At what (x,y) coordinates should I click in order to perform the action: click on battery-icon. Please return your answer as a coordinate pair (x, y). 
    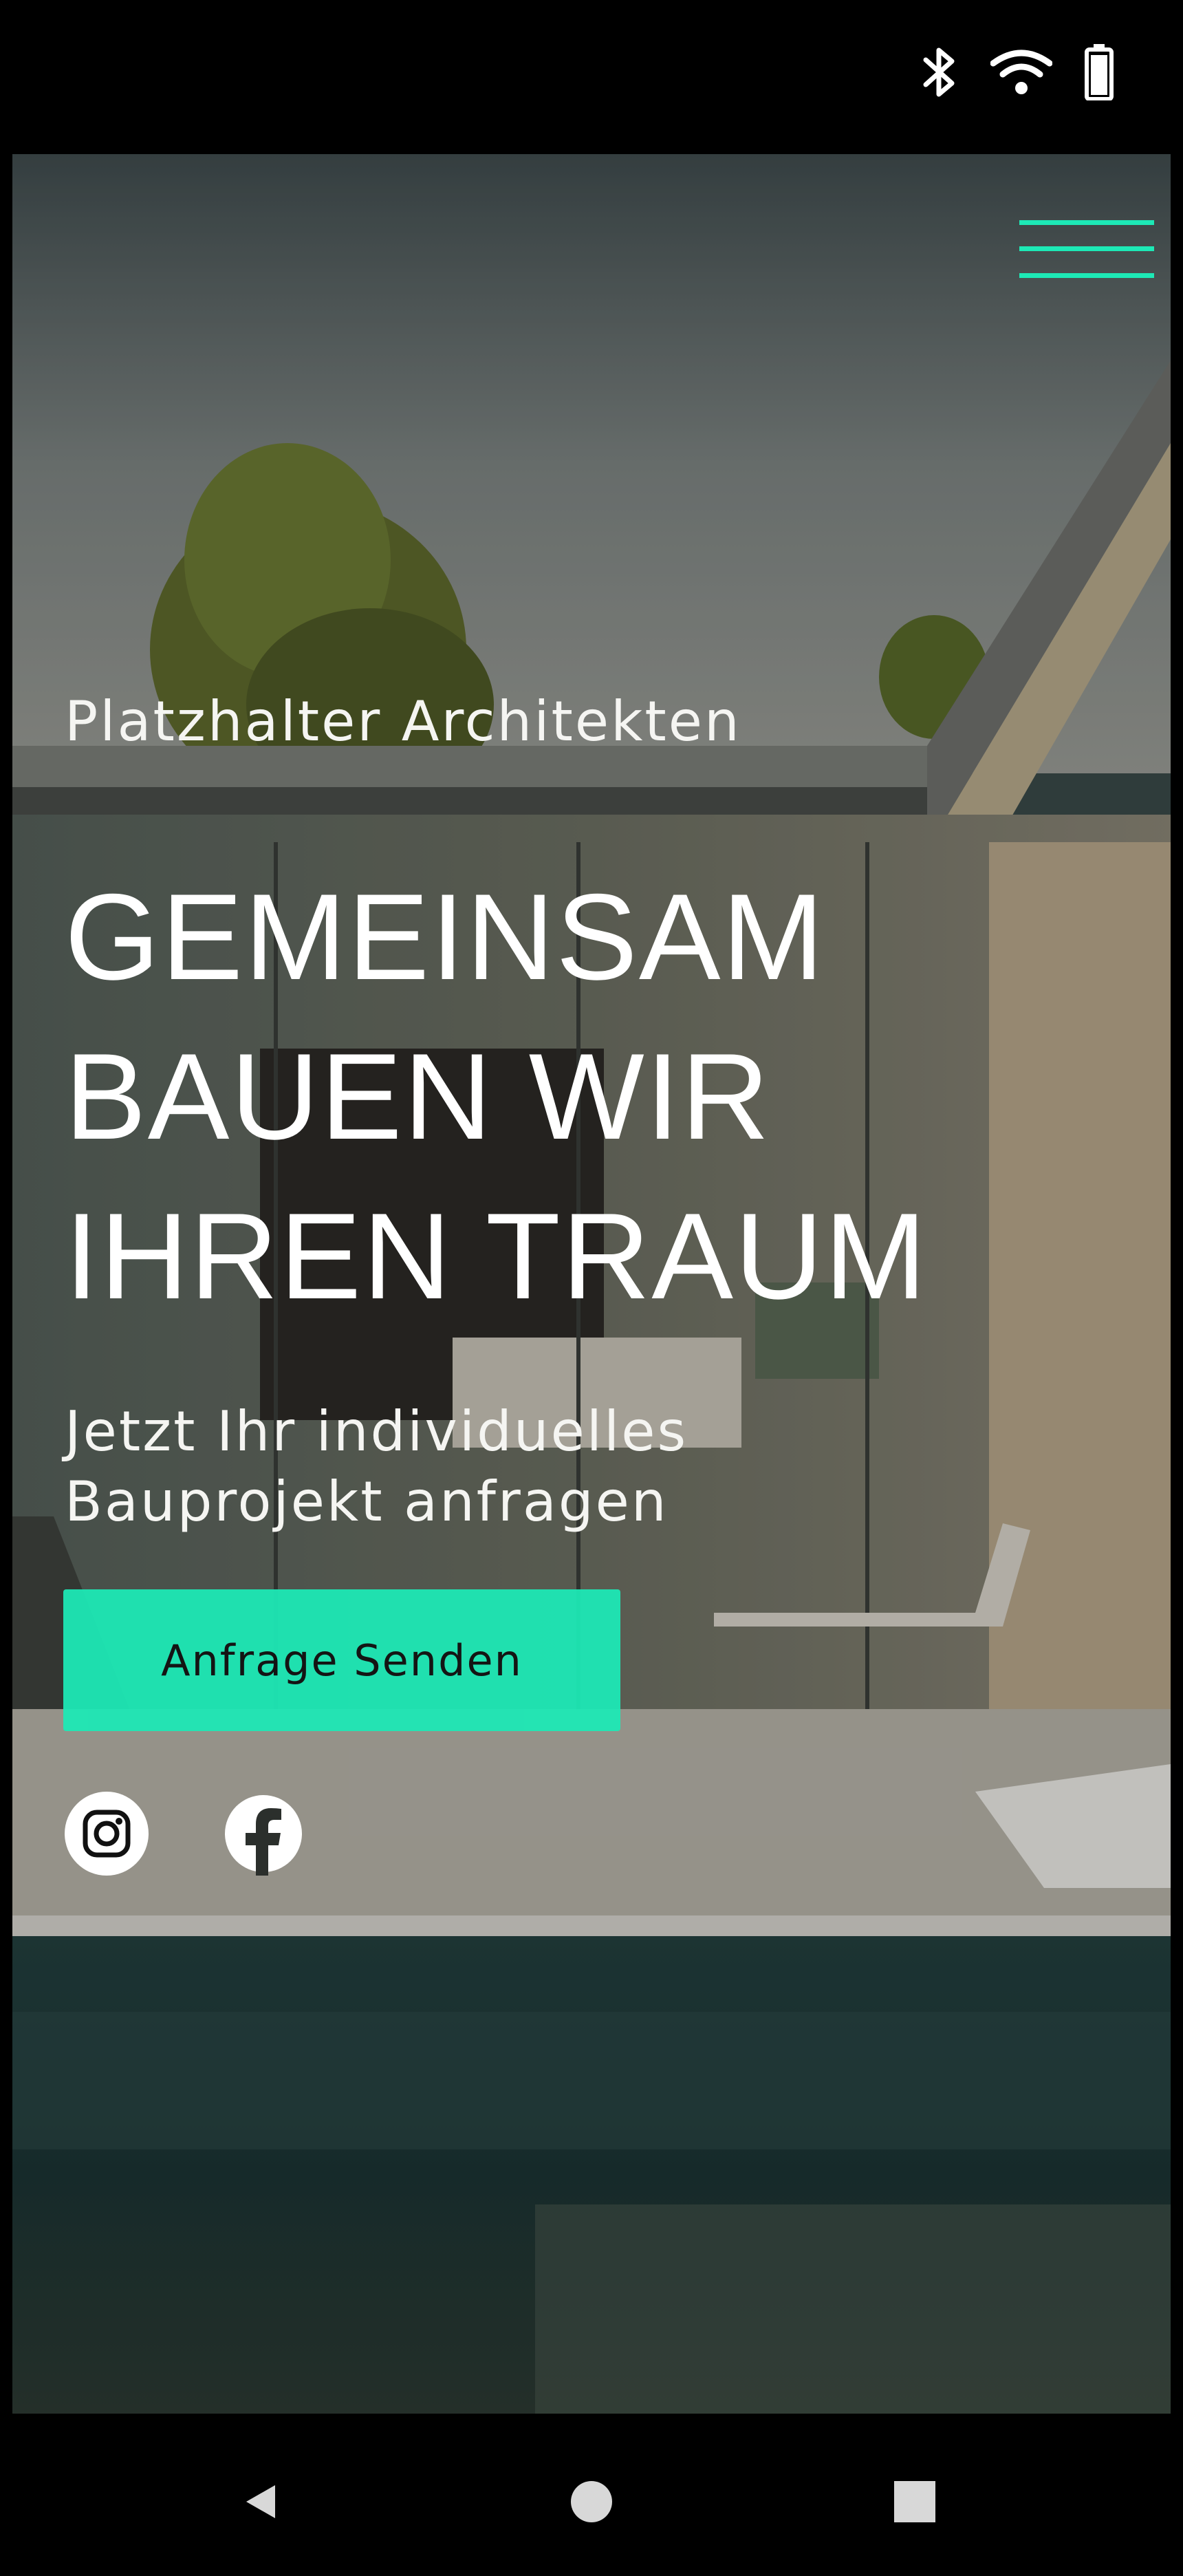
    Looking at the image, I should click on (1099, 72).